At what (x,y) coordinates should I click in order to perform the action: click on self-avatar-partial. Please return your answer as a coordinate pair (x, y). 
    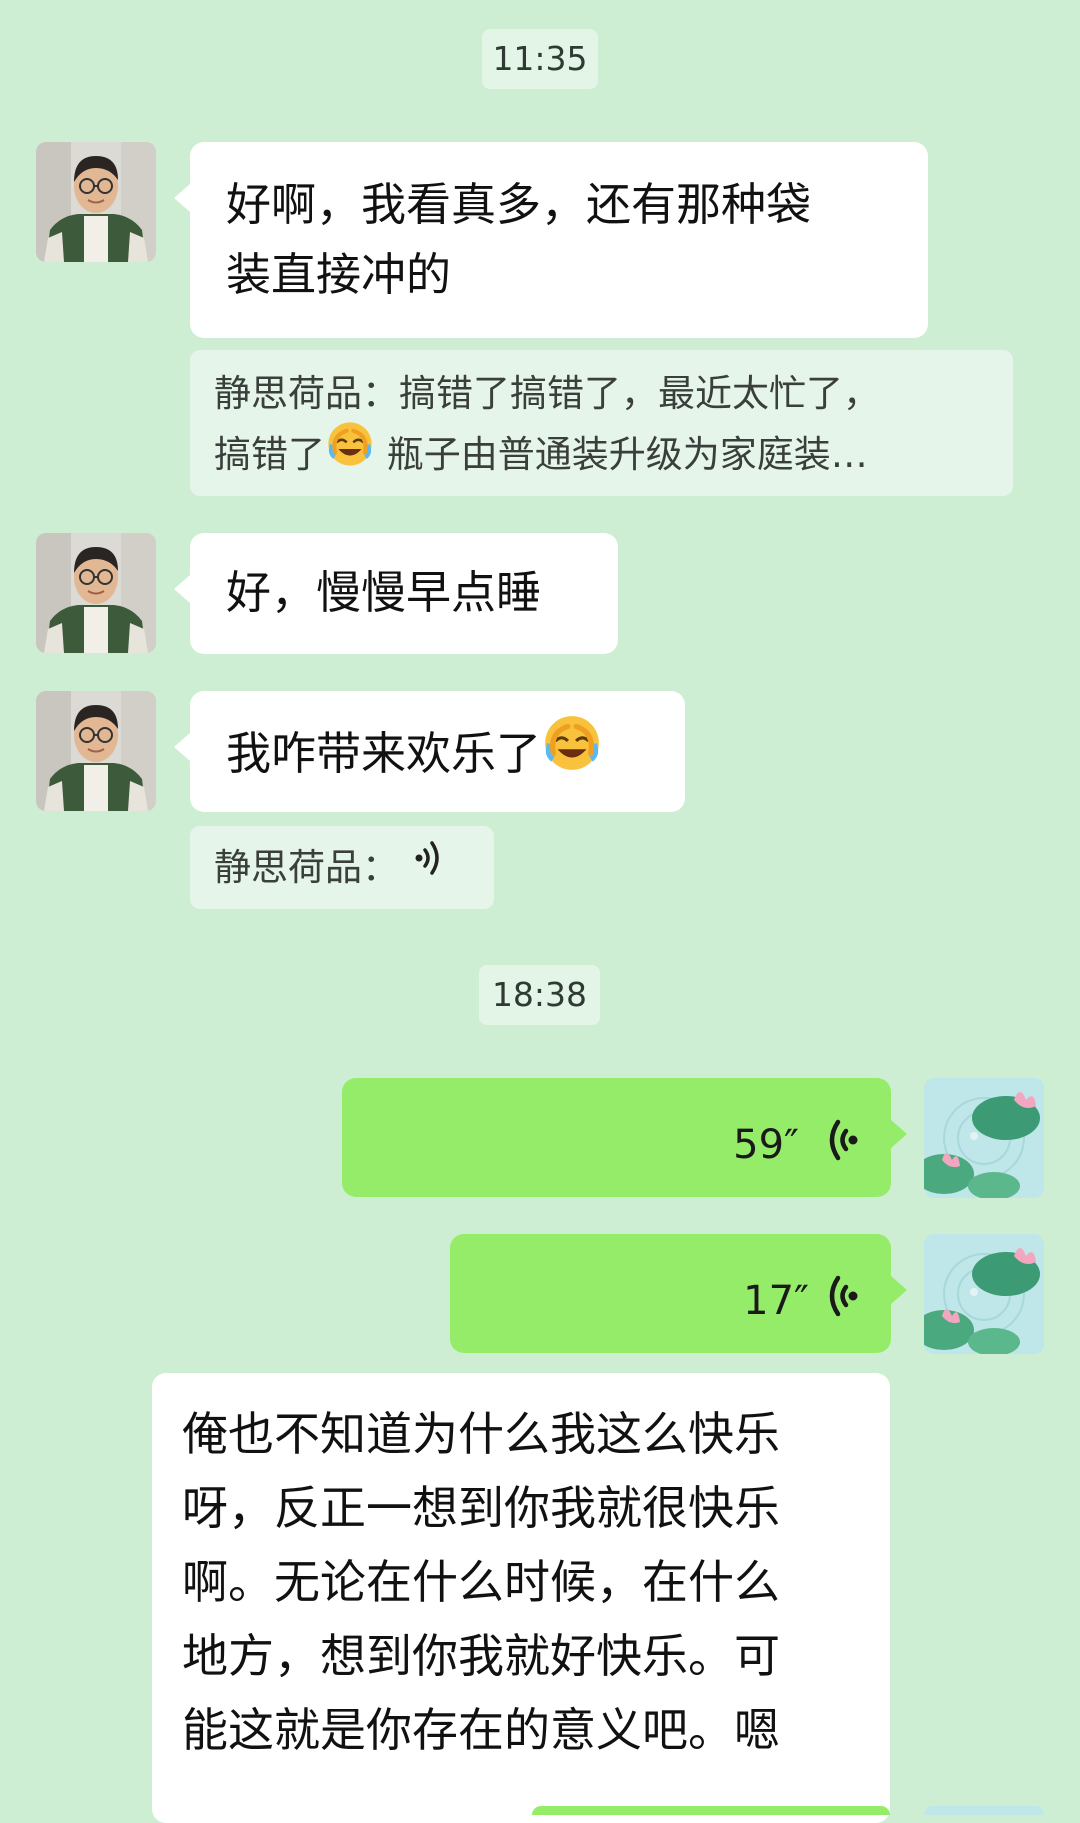
    Looking at the image, I should click on (984, 1810).